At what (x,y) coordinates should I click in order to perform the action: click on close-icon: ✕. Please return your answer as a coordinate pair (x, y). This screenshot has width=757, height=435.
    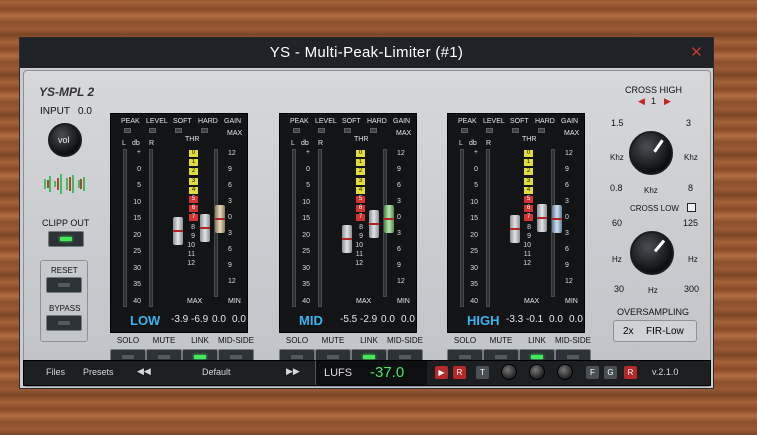
    Looking at the image, I should click on (696, 53).